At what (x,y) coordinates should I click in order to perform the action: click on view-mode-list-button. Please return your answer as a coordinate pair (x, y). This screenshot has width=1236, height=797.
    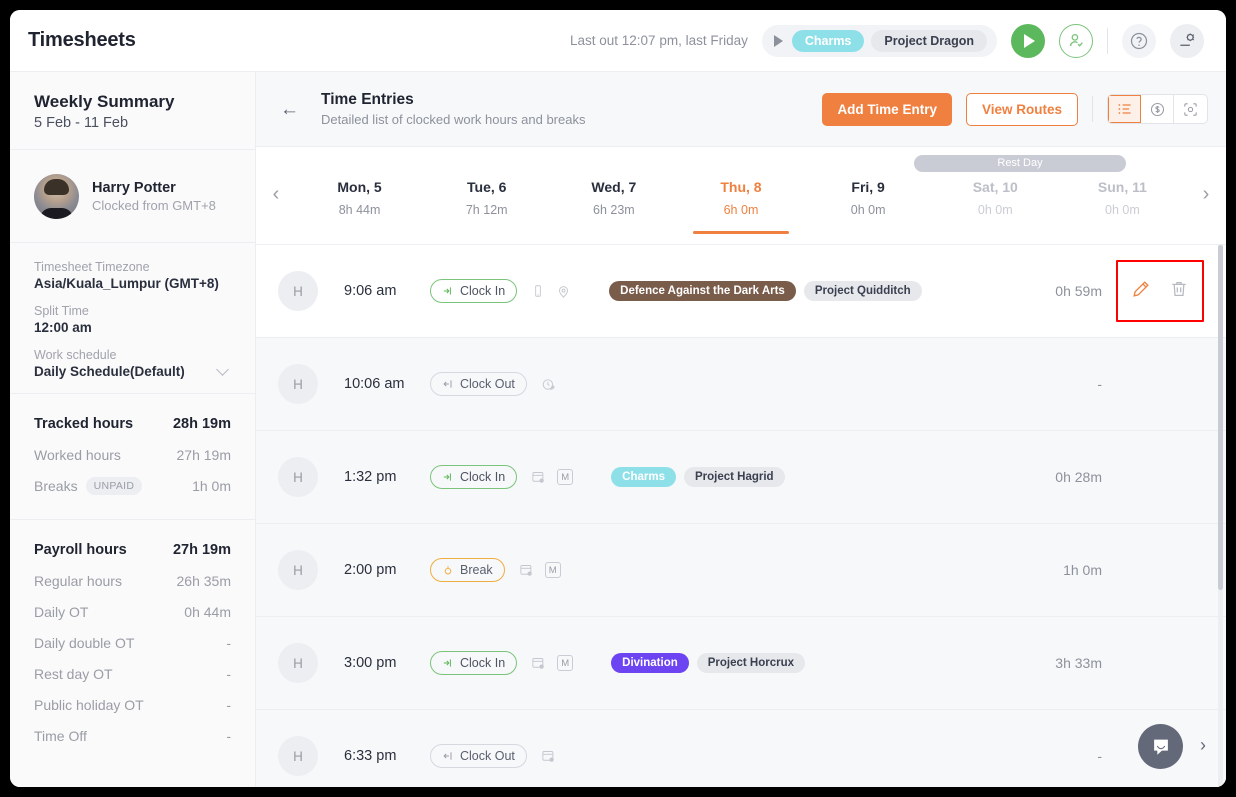
    Looking at the image, I should click on (1124, 109).